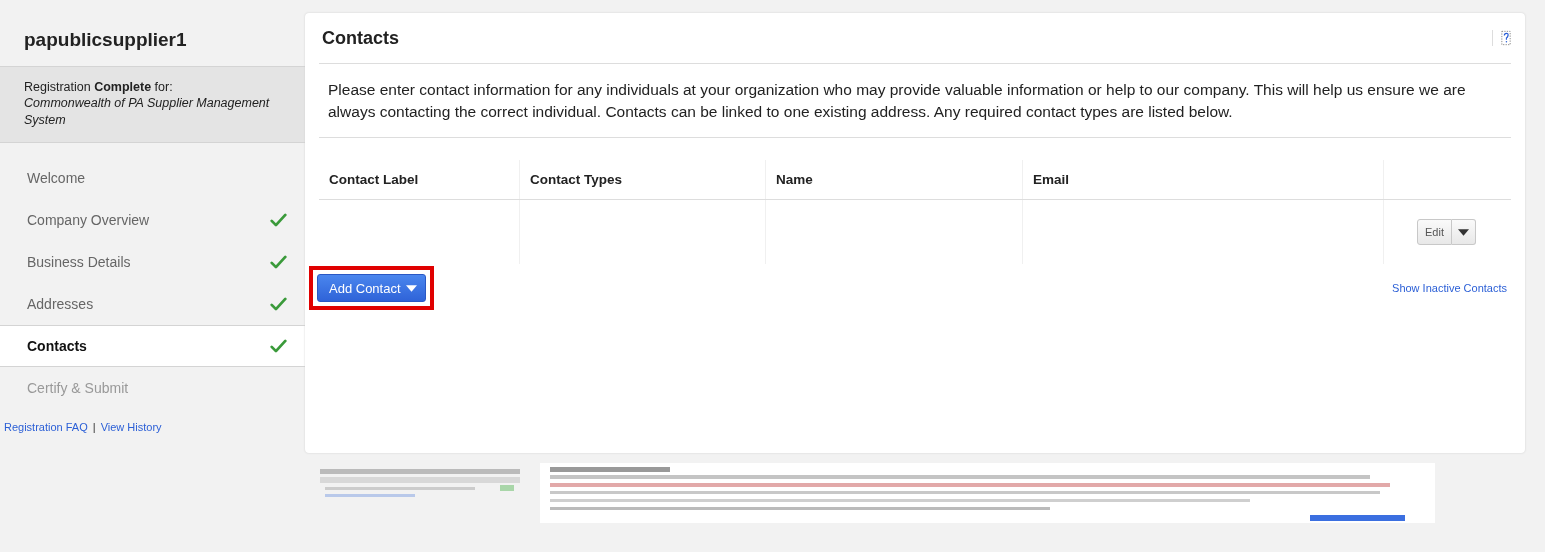 This screenshot has width=1545, height=552. I want to click on edit-button: Edit, so click(1434, 232).